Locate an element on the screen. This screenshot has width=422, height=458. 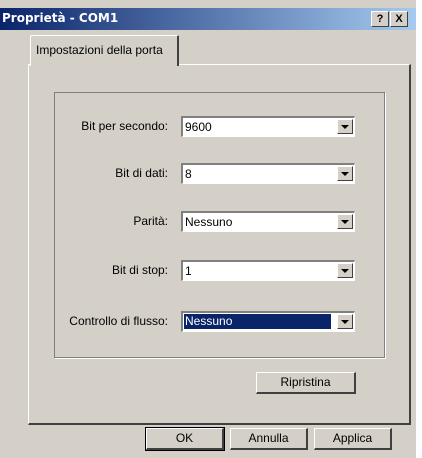
apply-button: Applica is located at coordinates (353, 439).